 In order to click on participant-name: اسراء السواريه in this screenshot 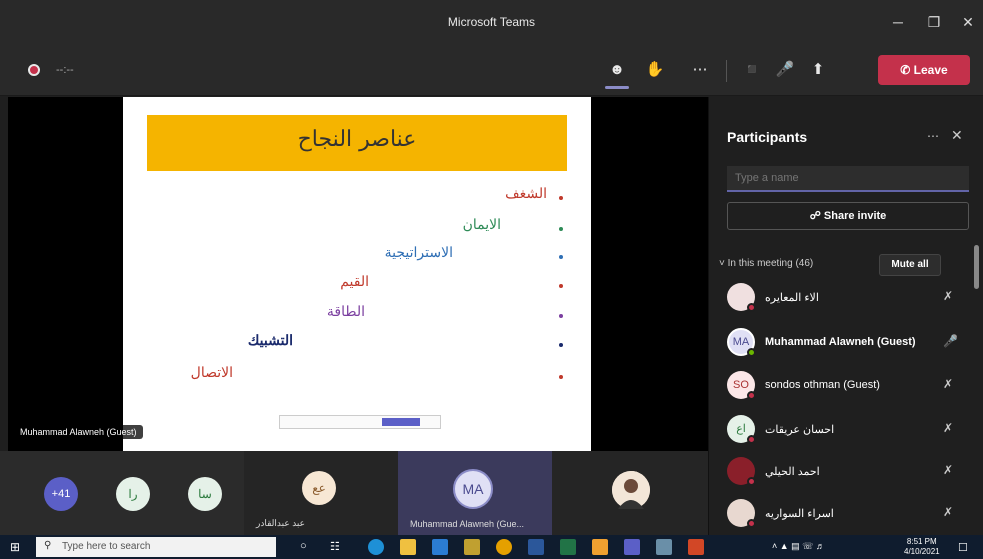, I will do `click(799, 514)`.